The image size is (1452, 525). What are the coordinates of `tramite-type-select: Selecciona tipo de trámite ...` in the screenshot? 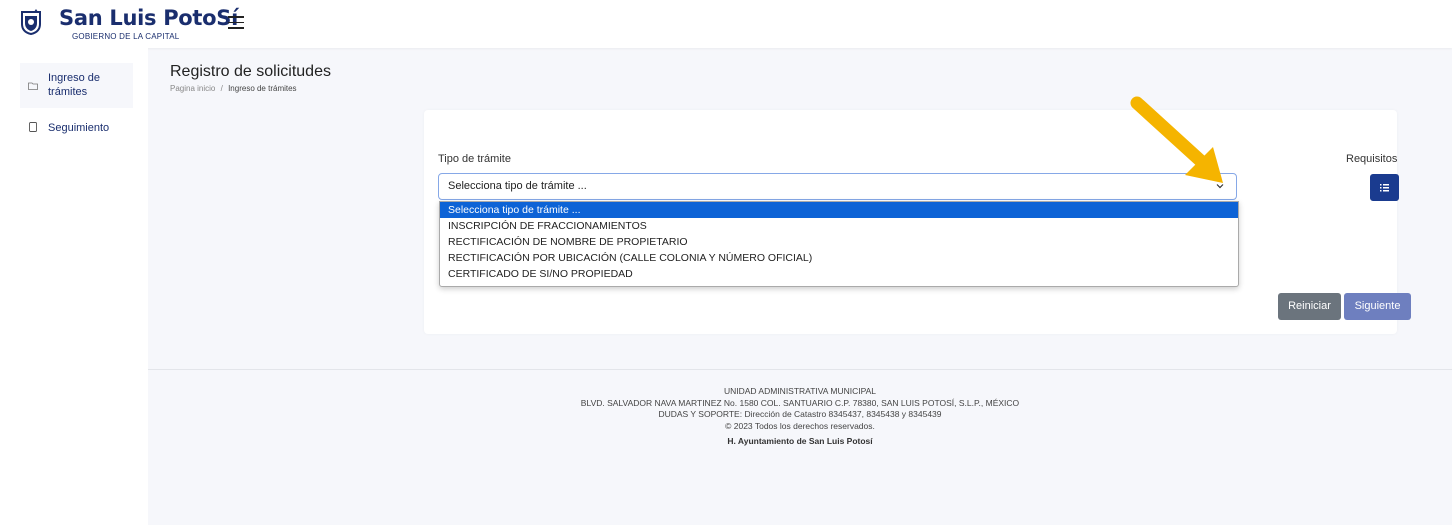 It's located at (837, 186).